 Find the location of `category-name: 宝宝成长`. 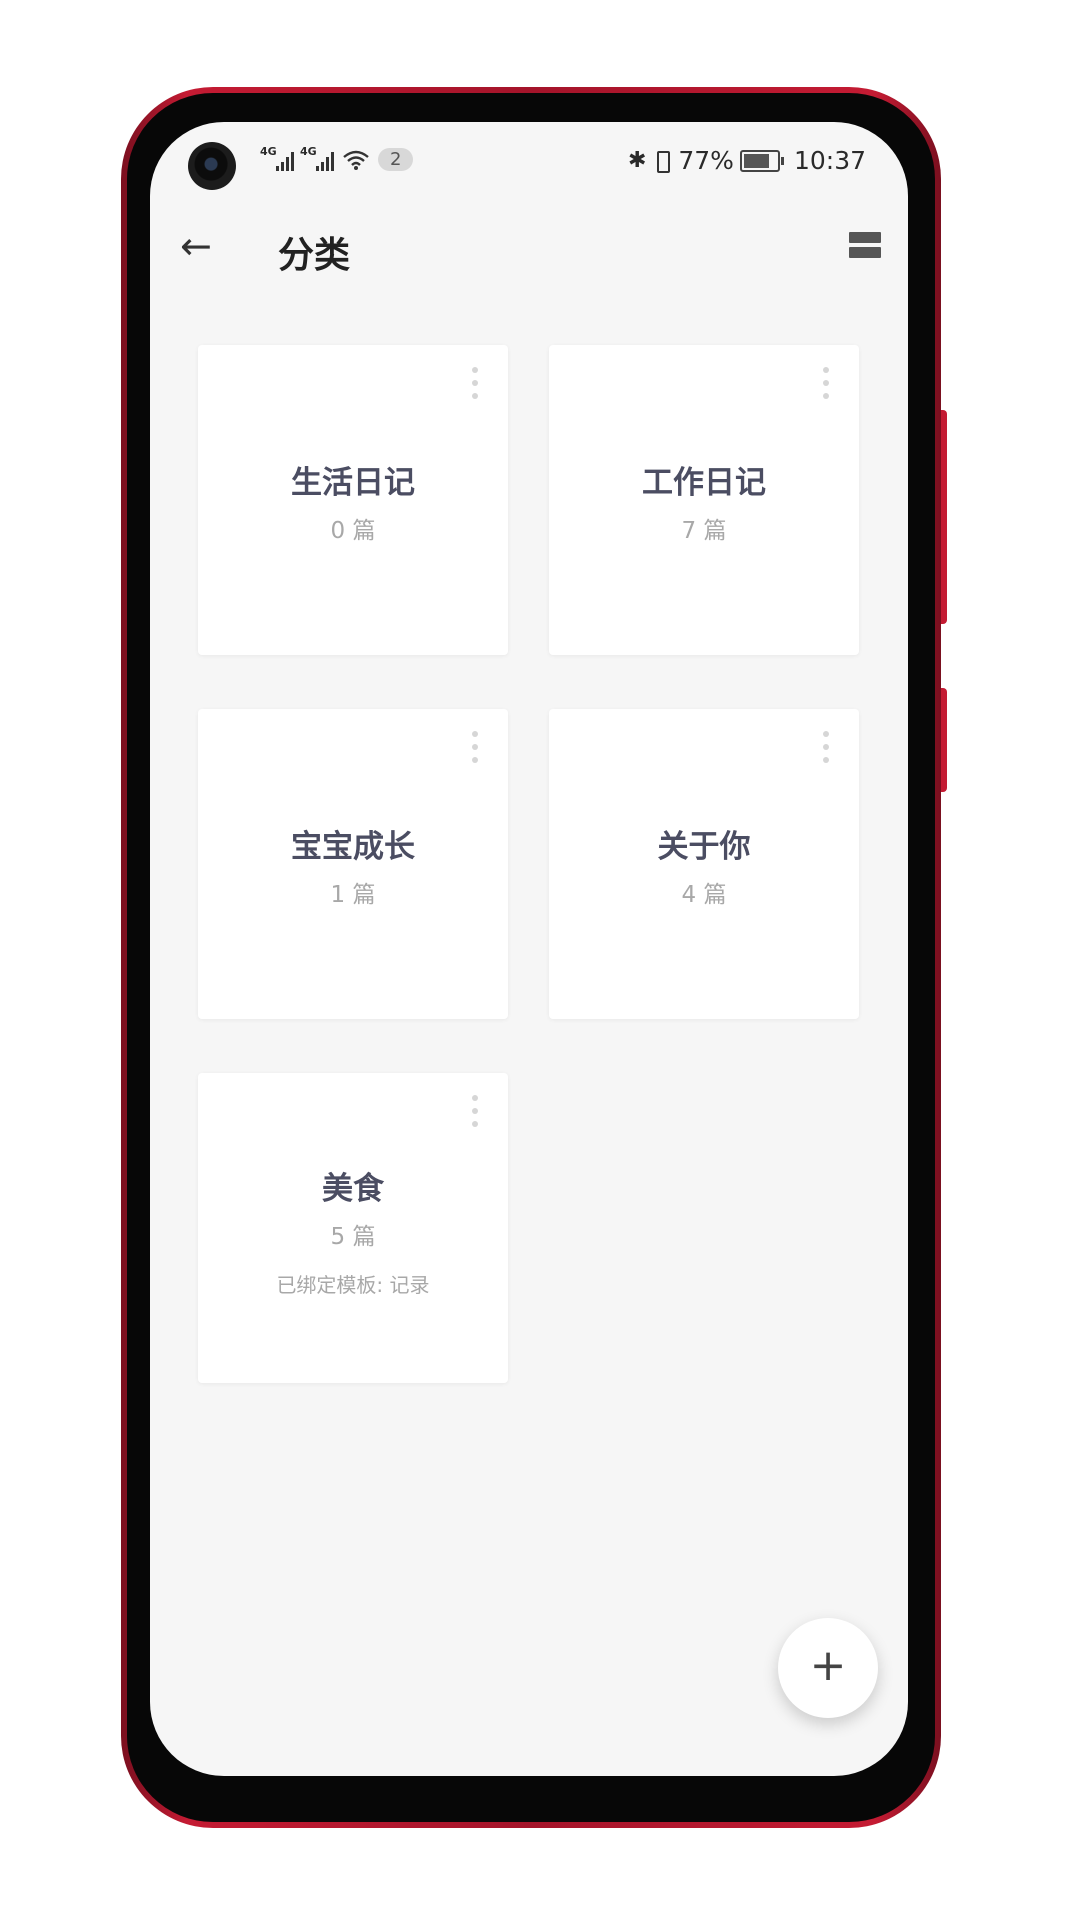

category-name: 宝宝成长 is located at coordinates (353, 847).